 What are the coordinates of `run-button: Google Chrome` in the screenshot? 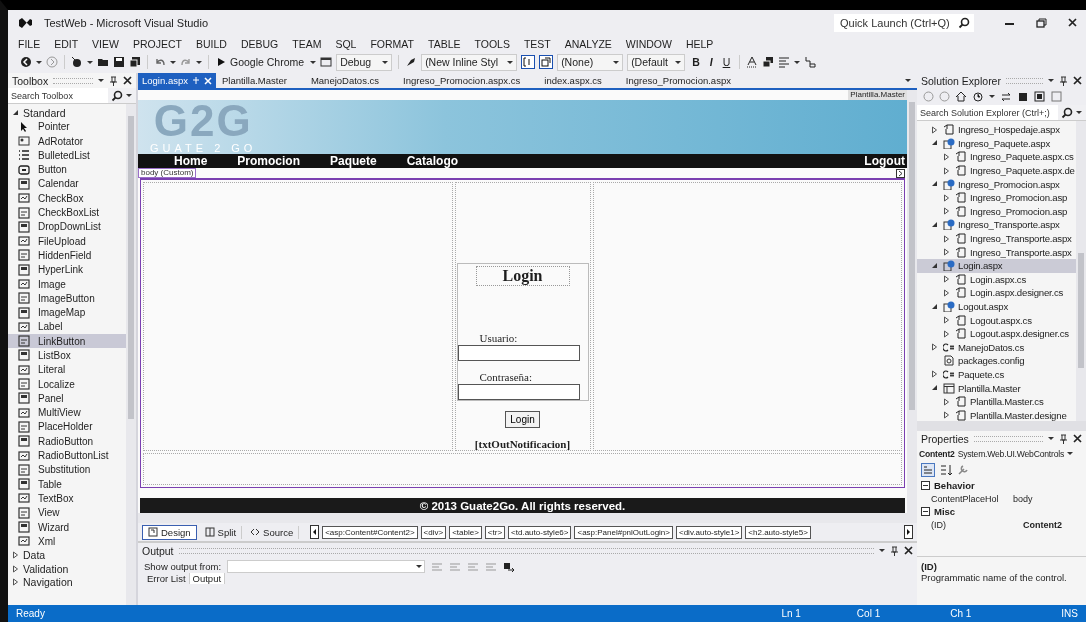 It's located at (261, 62).